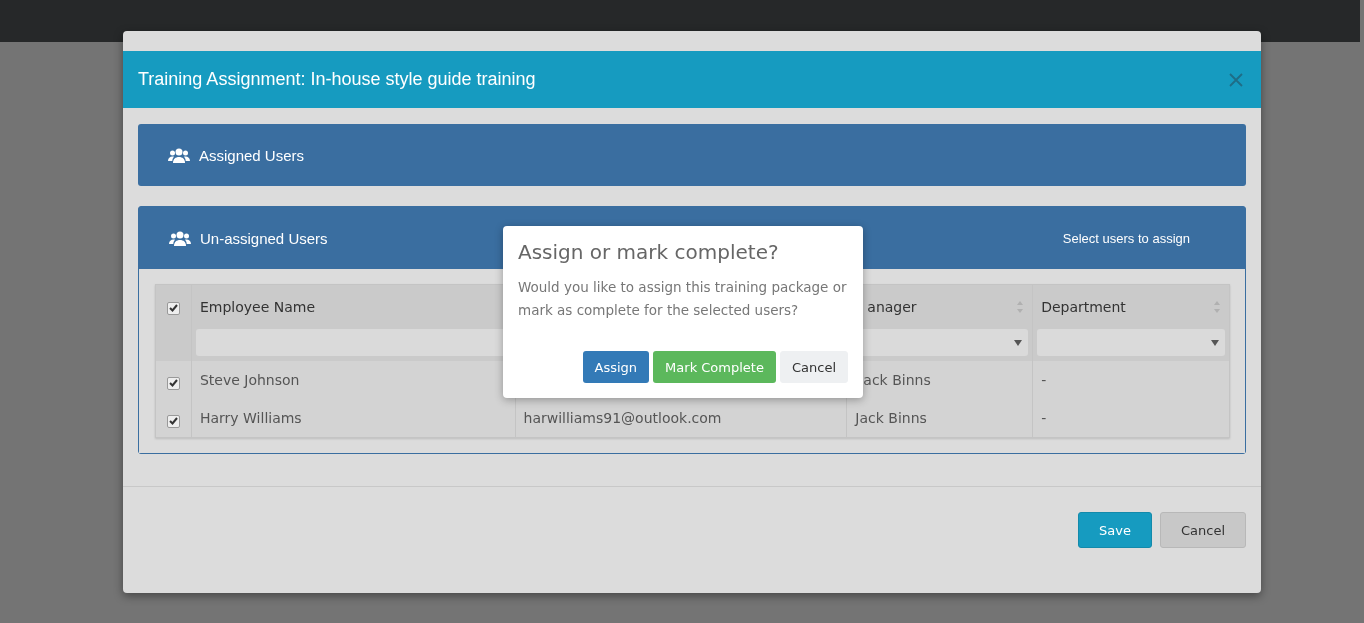  Describe the element at coordinates (264, 238) in the screenshot. I see `panel-title: Un-assigned Users` at that location.